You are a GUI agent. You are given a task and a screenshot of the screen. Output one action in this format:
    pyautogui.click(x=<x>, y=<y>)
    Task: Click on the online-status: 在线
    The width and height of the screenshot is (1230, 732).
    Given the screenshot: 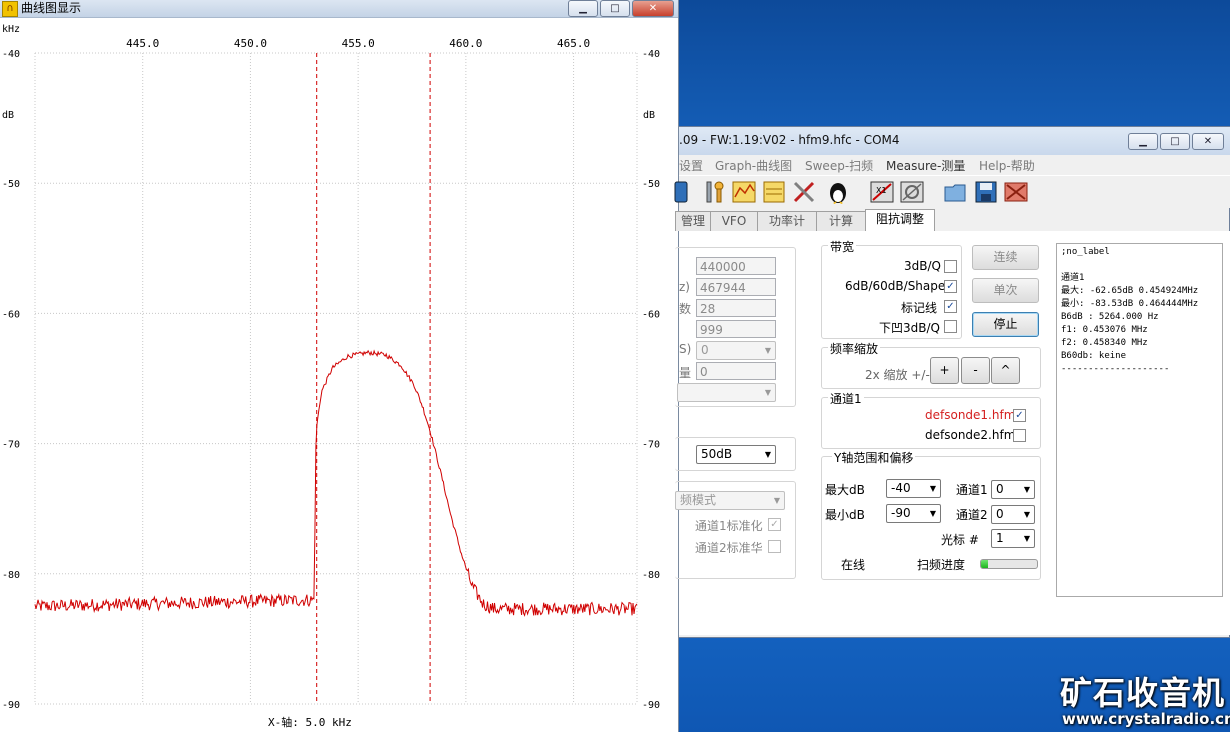 What is the action you would take?
    pyautogui.click(x=853, y=565)
    